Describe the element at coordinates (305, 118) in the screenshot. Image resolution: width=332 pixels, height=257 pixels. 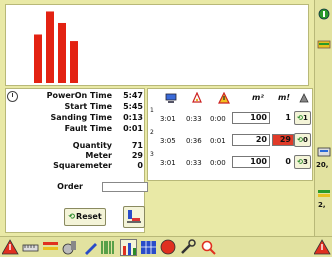
I see `row-refresh-count: 1` at that location.